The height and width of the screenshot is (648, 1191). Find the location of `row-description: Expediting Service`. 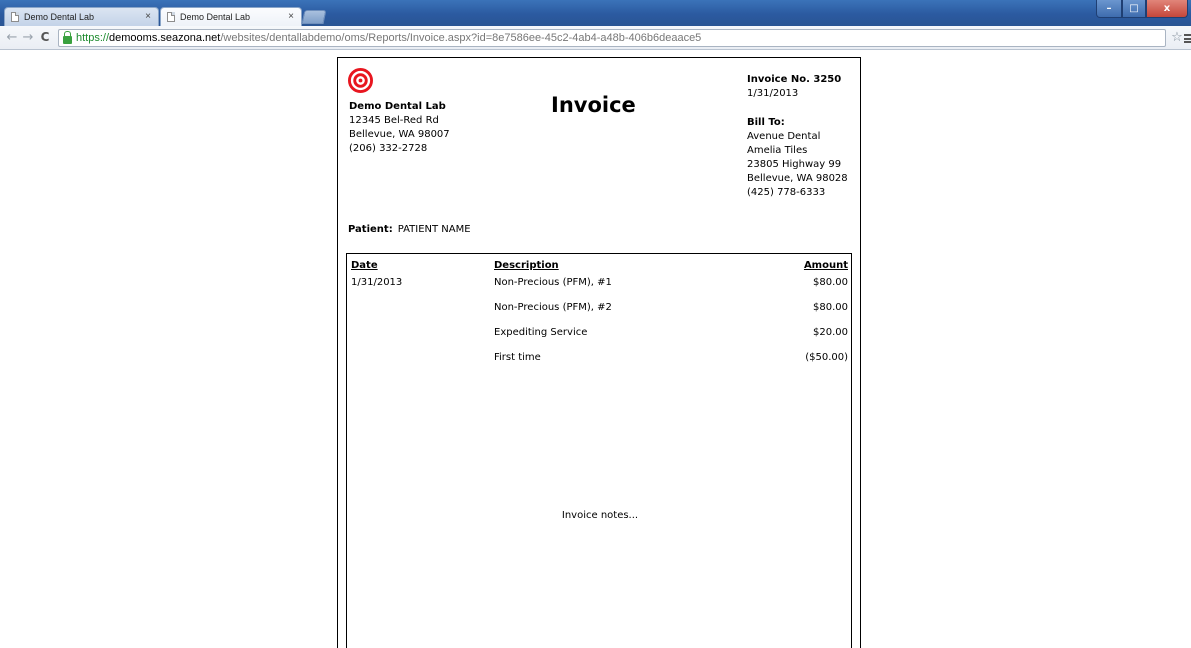

row-description: Expediting Service is located at coordinates (541, 332).